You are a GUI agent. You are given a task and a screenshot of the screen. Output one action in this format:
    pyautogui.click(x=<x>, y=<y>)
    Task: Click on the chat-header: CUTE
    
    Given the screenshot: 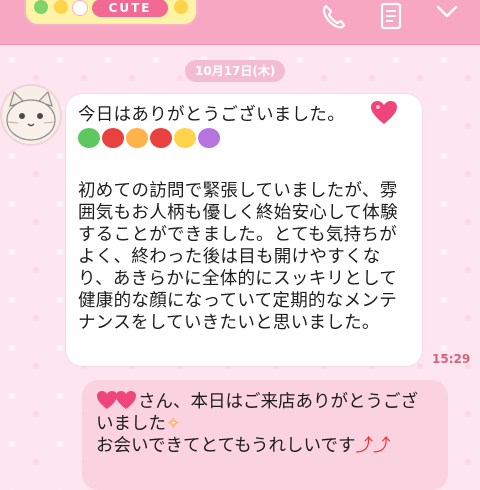 What is the action you would take?
    pyautogui.click(x=240, y=22)
    